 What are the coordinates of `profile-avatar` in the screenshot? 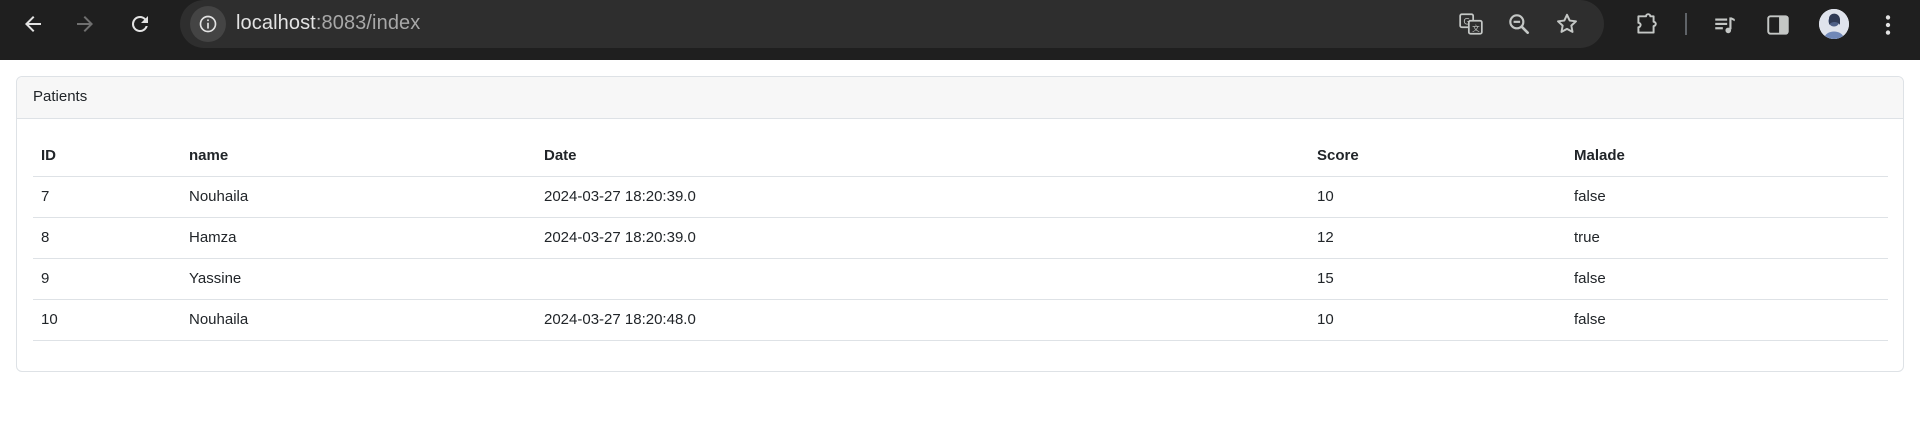 It's located at (1834, 24).